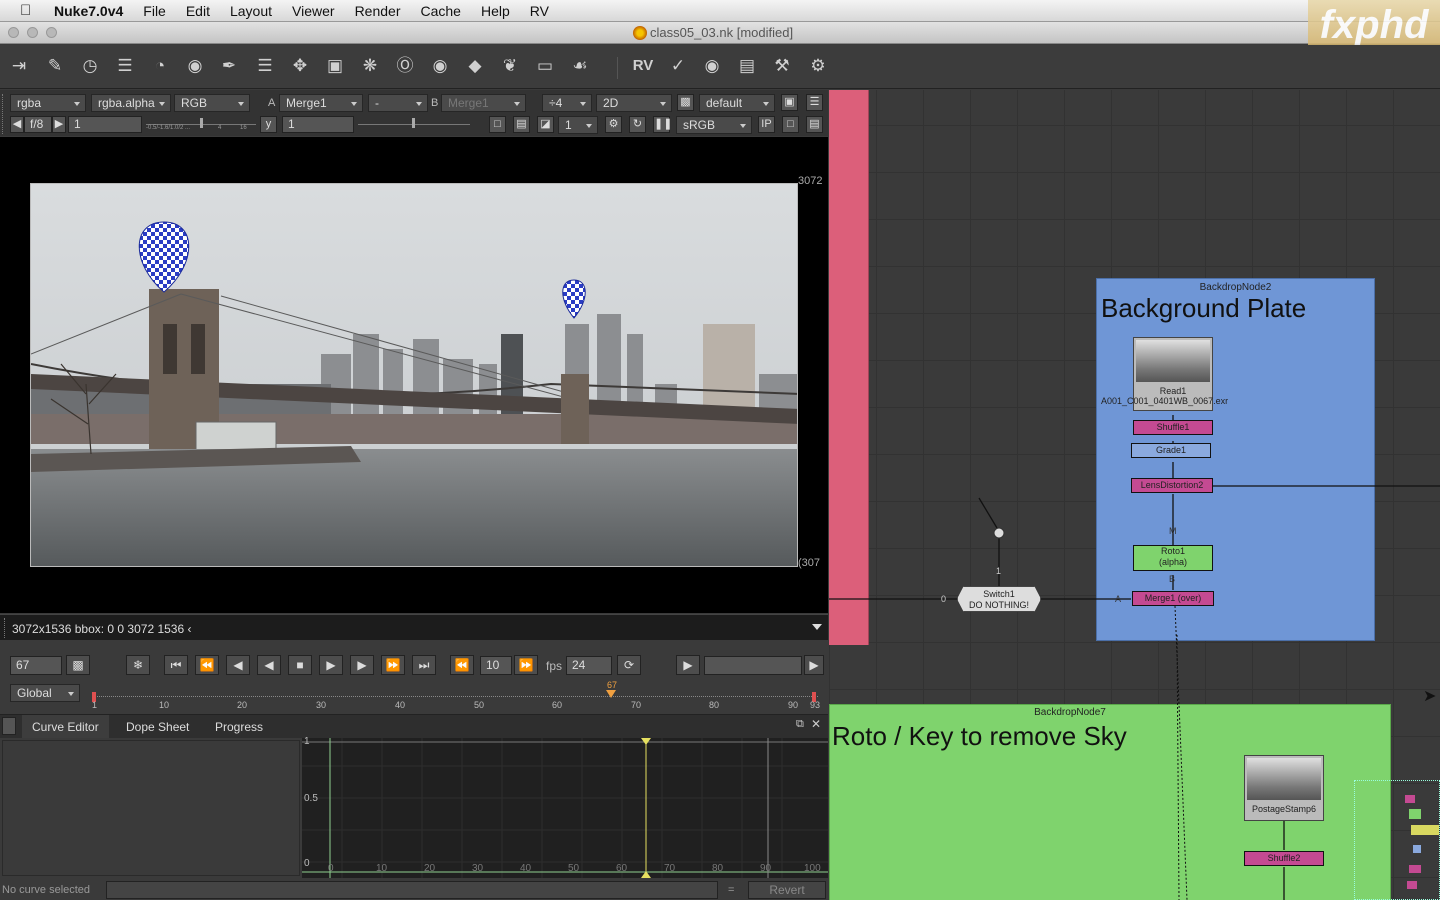  What do you see at coordinates (198, 11) in the screenshot?
I see `menu-edit: Edit` at bounding box center [198, 11].